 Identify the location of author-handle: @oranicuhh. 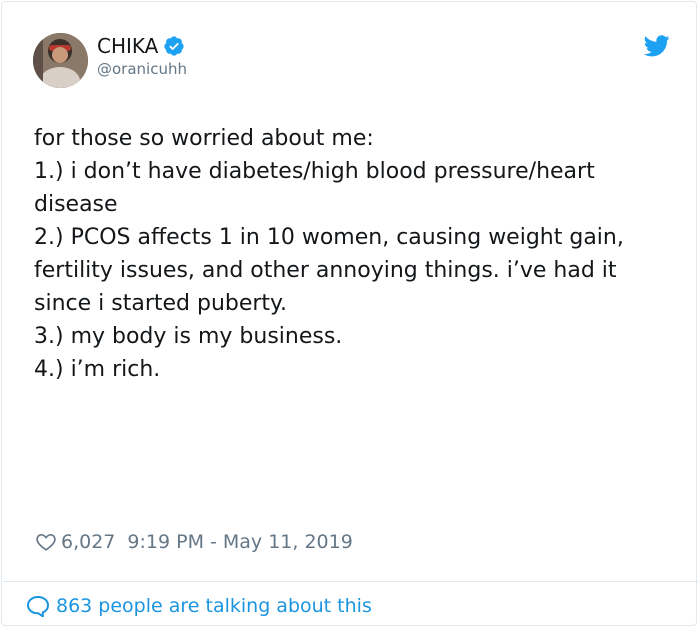
(142, 69).